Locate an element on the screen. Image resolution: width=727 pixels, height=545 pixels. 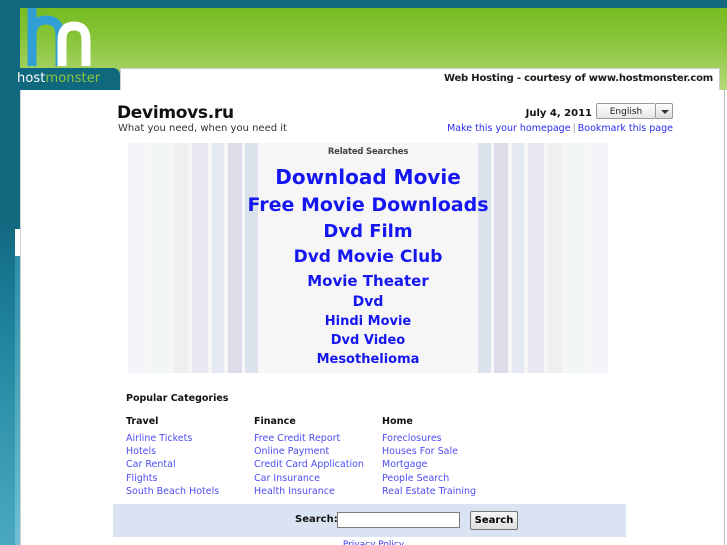
category-link: Airline Tickets is located at coordinates (190, 438).